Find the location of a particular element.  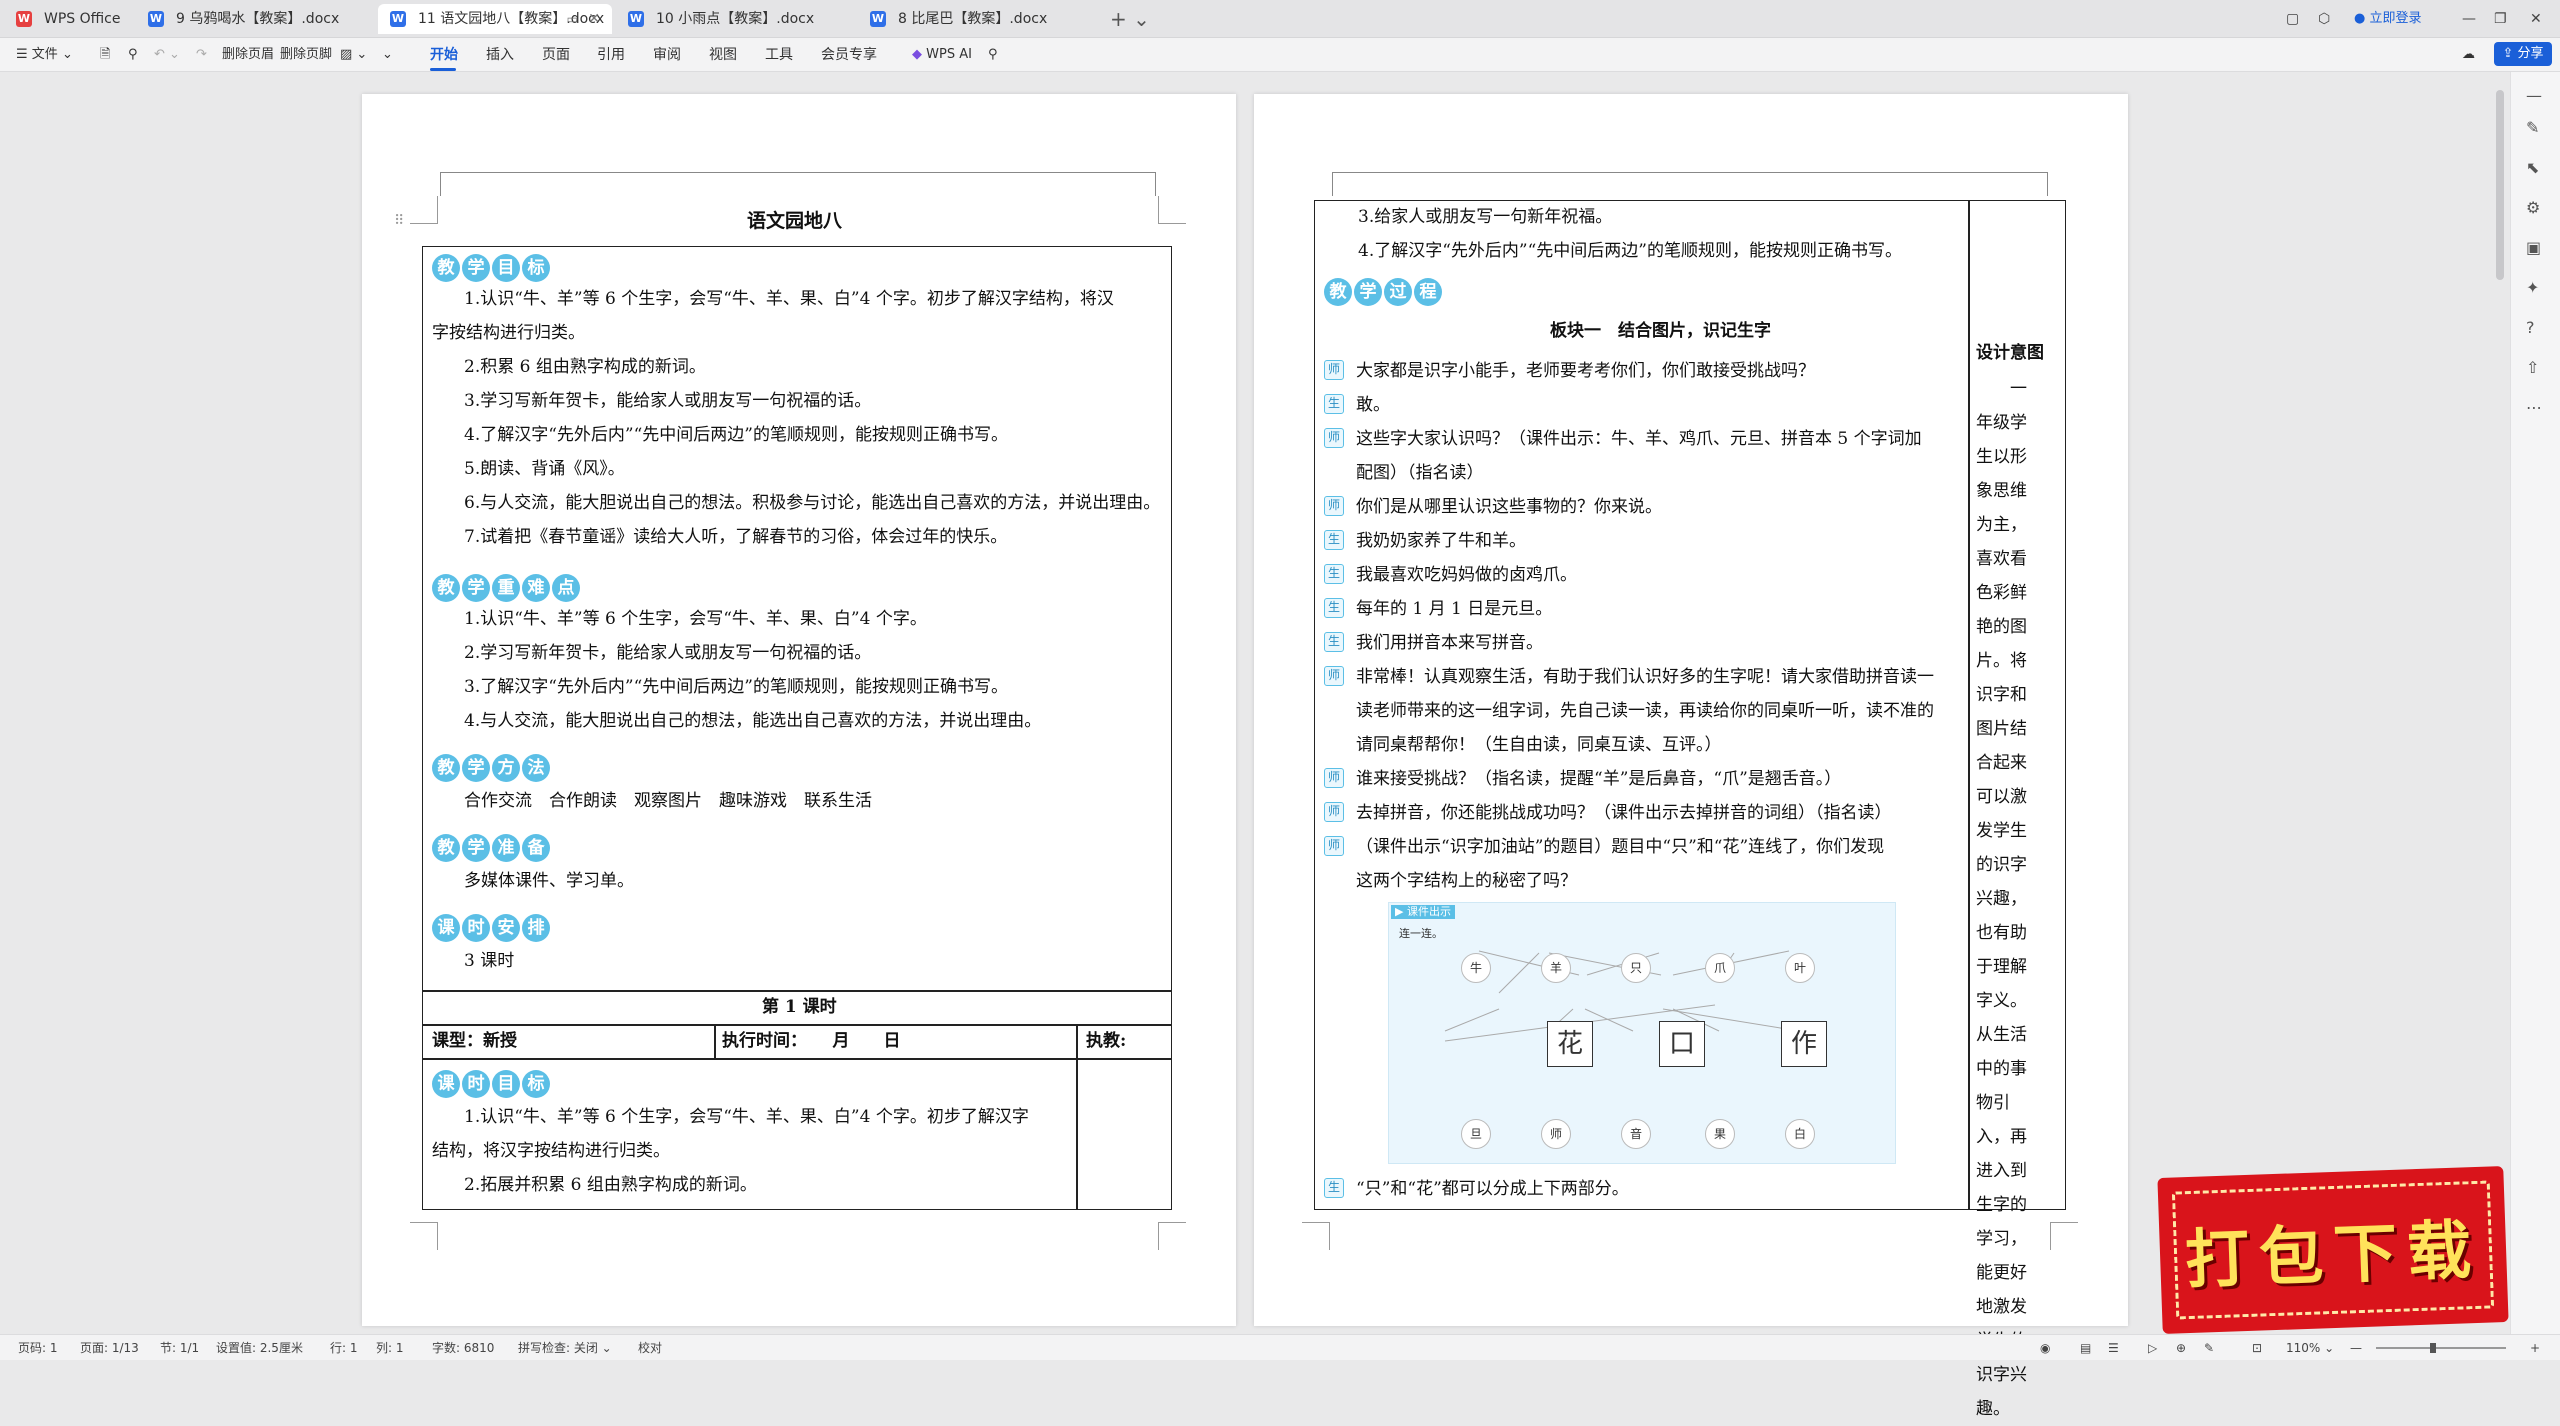

play-icon: ▷ is located at coordinates (2152, 1348).